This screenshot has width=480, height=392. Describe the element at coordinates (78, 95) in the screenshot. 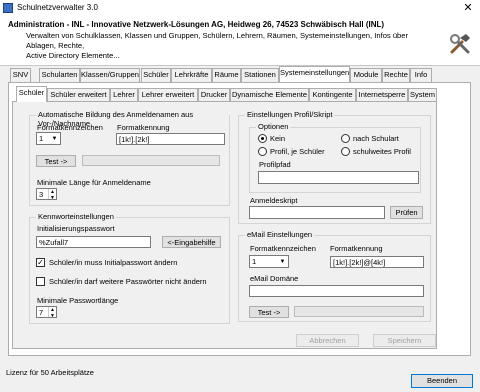

I see `subtab-schueler-erweitert: Schüler erweitert` at that location.